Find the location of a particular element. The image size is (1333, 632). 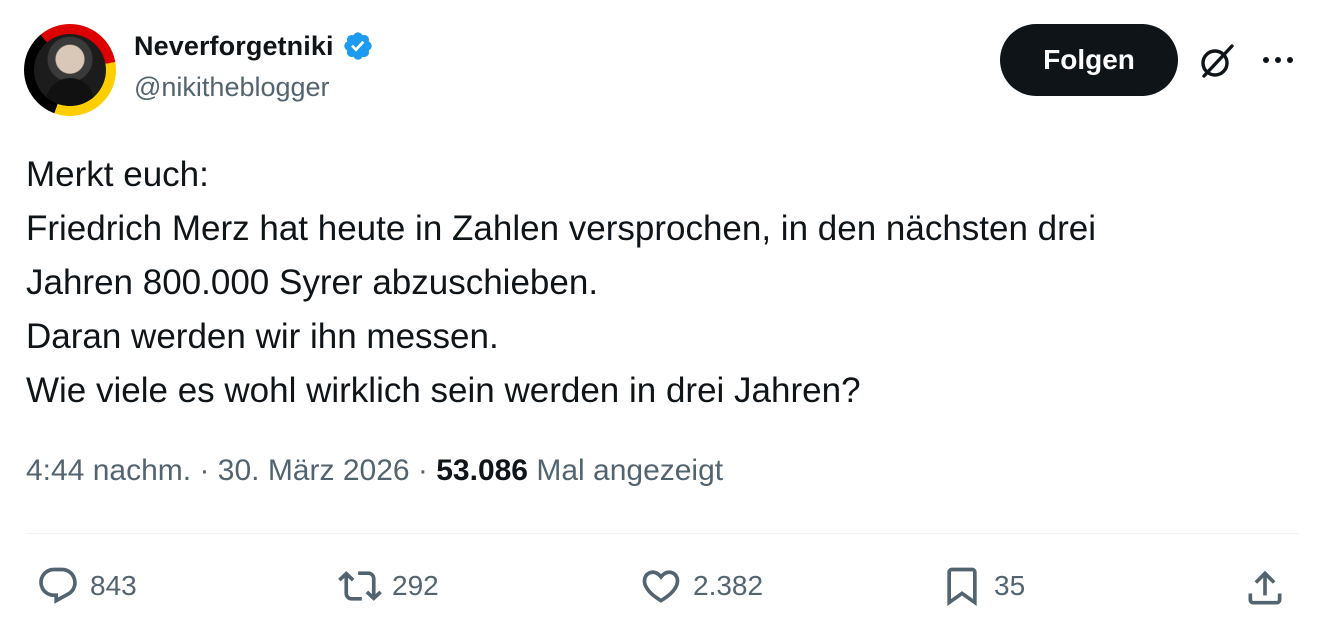

avatar is located at coordinates (70, 70).